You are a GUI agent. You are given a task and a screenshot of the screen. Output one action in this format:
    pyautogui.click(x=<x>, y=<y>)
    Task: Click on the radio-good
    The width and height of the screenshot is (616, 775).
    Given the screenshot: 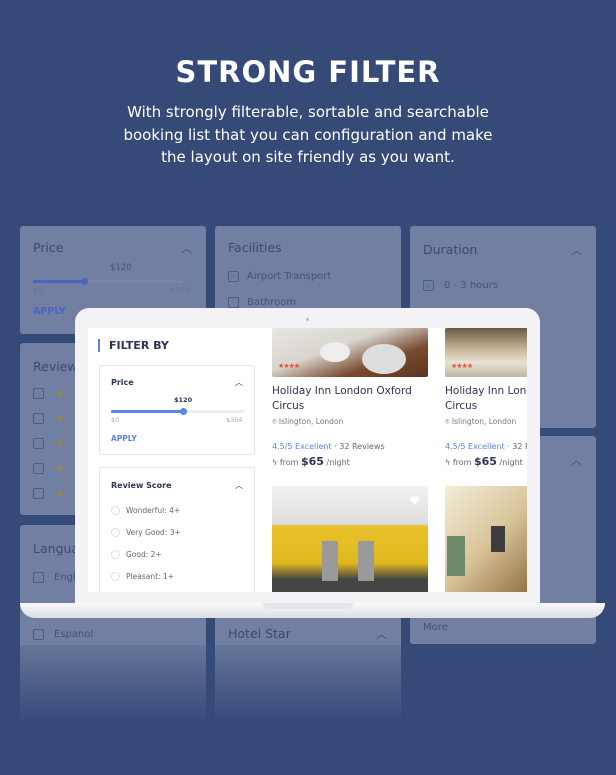 What is the action you would take?
    pyautogui.click(x=115, y=554)
    